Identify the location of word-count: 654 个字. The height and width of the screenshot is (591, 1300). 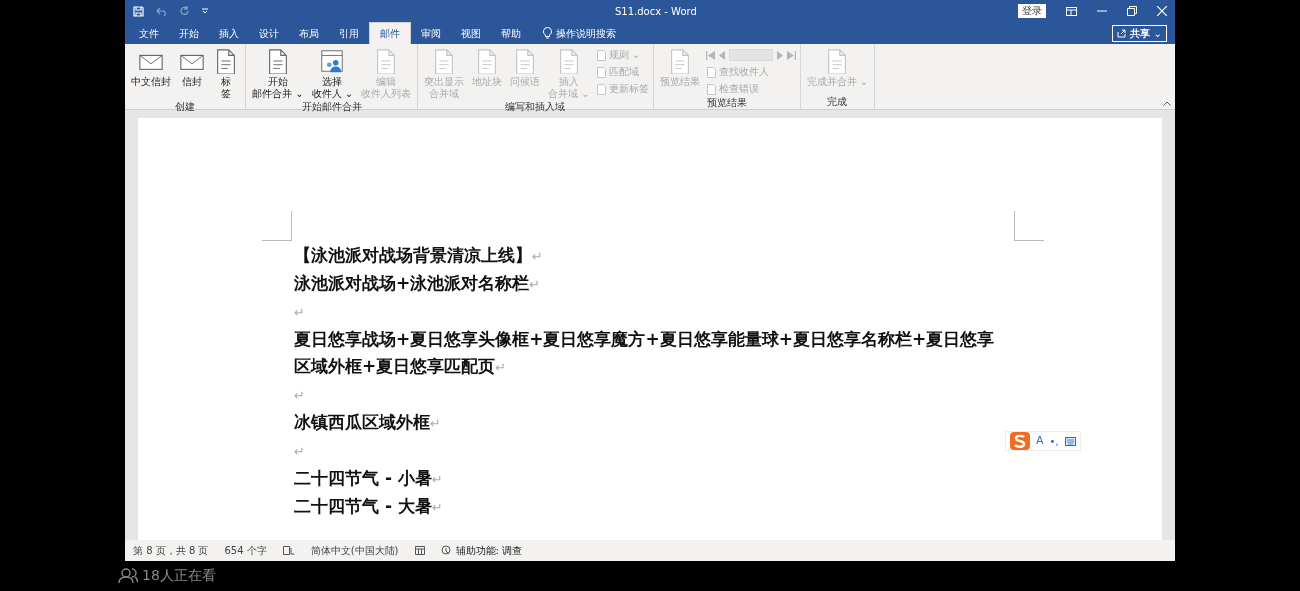
(245, 550).